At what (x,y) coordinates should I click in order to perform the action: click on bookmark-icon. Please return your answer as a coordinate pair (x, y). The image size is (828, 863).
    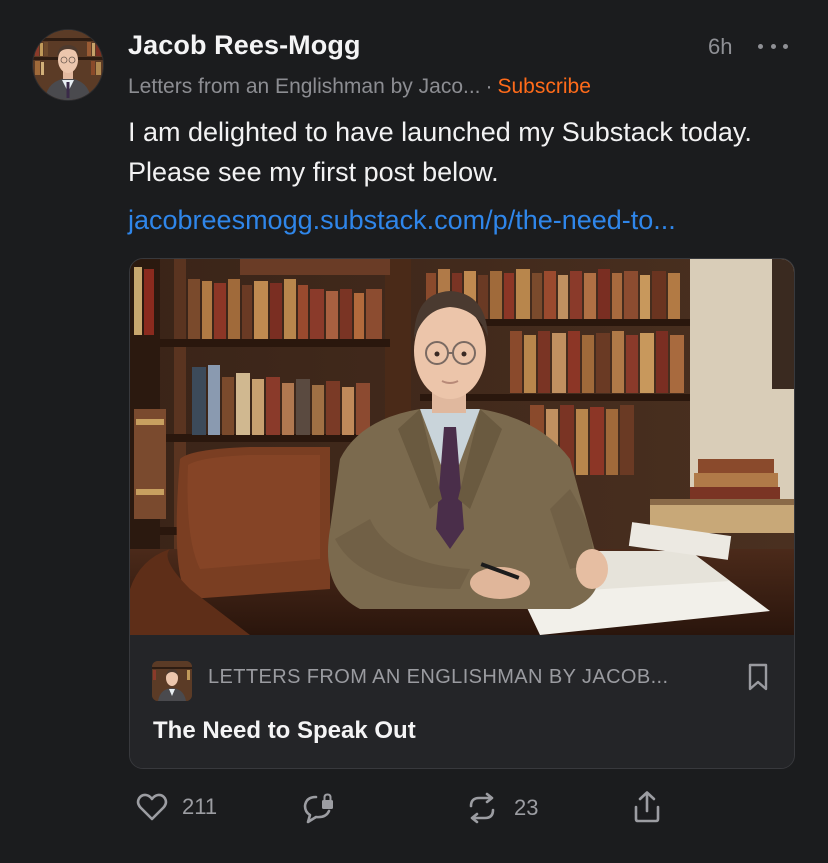
    Looking at the image, I should click on (758, 677).